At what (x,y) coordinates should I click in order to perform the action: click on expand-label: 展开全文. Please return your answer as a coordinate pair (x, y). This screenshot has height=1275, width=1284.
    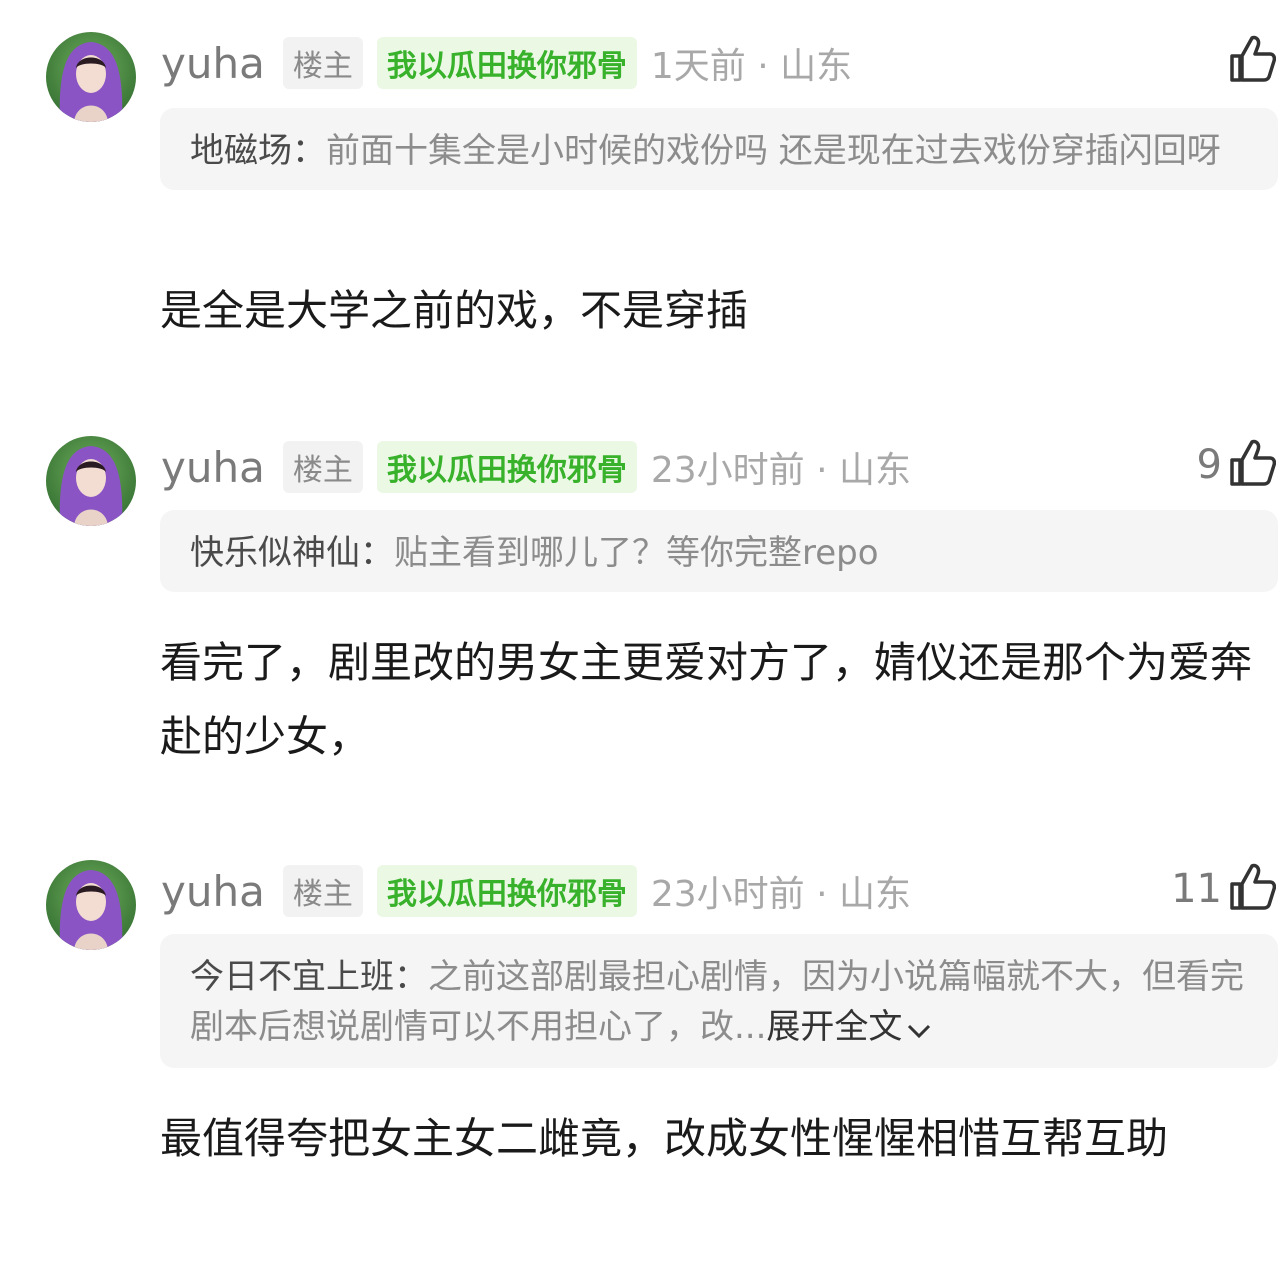
    Looking at the image, I should click on (834, 1027).